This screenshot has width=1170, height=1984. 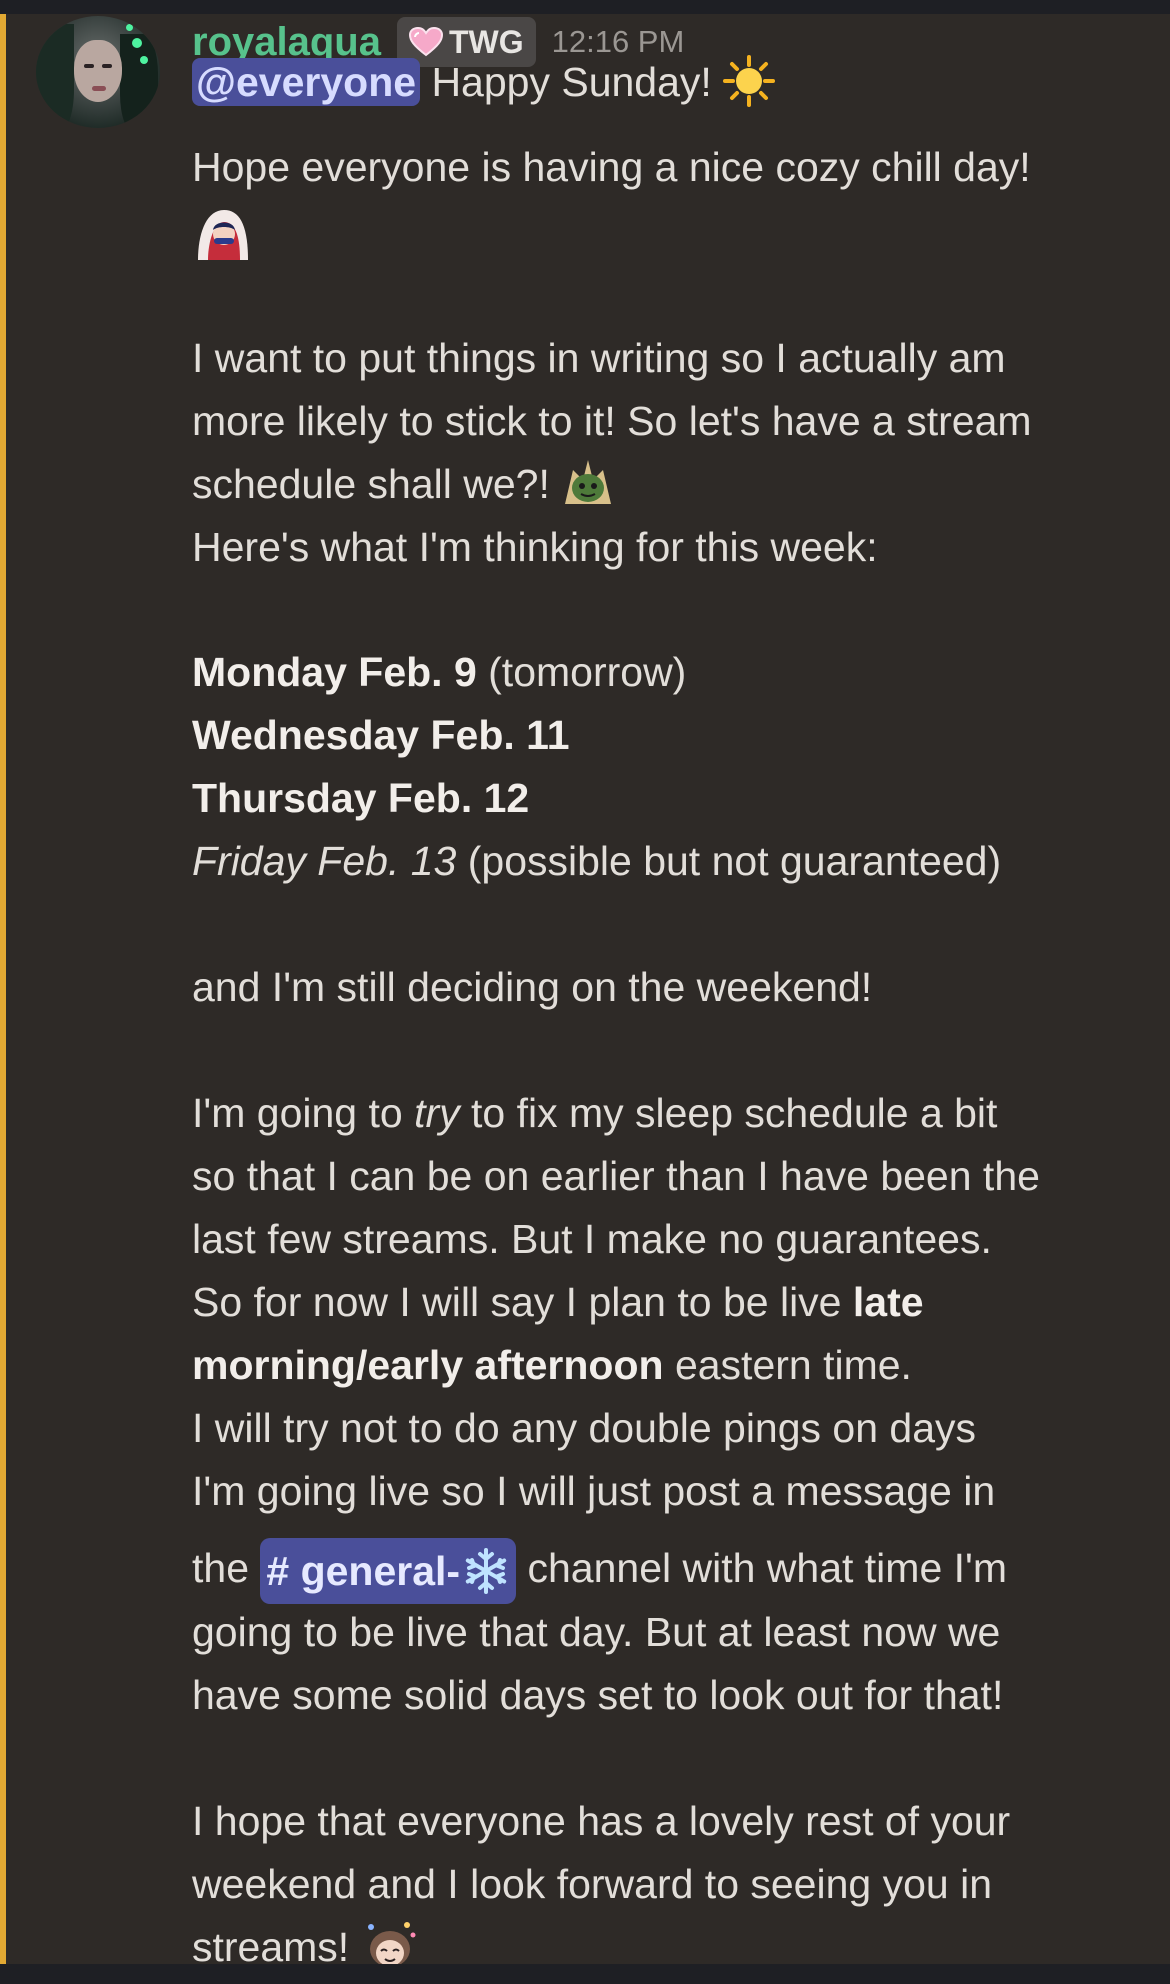 I want to click on bold-segment: morning/early afternoon, so click(x=428, y=1365).